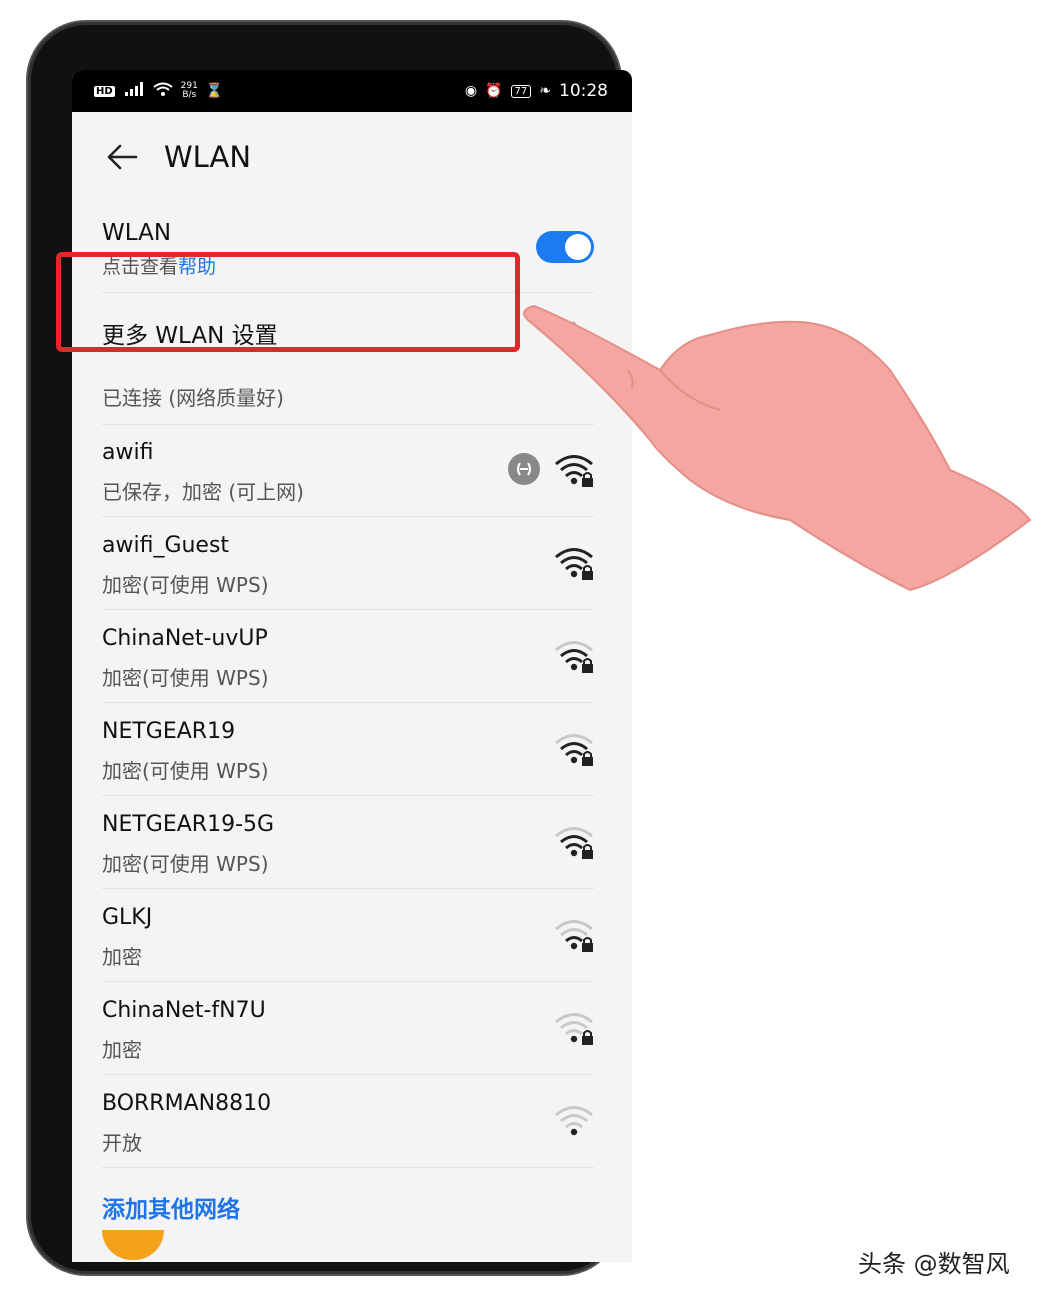  What do you see at coordinates (521, 91) in the screenshot?
I see `battery-indicator: 77` at bounding box center [521, 91].